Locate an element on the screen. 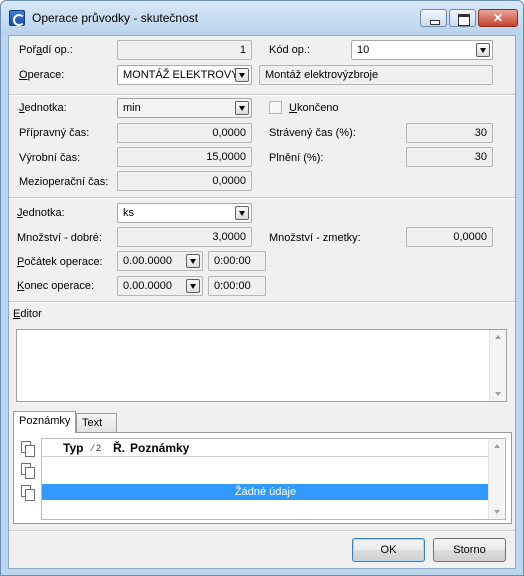 Image resolution: width=524 pixels, height=576 pixels. pocatek-date-field: 0.00.0000 is located at coordinates (160, 261).